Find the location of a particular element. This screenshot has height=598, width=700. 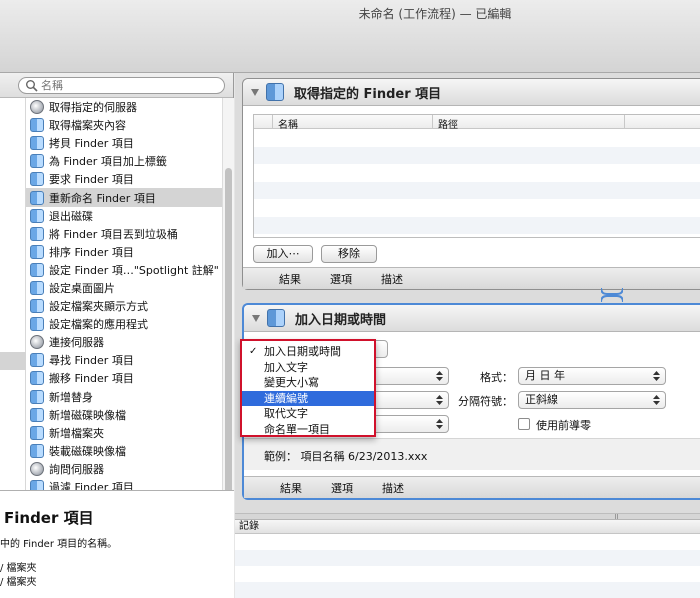

description-title: Finder 項目 is located at coordinates (49, 518).